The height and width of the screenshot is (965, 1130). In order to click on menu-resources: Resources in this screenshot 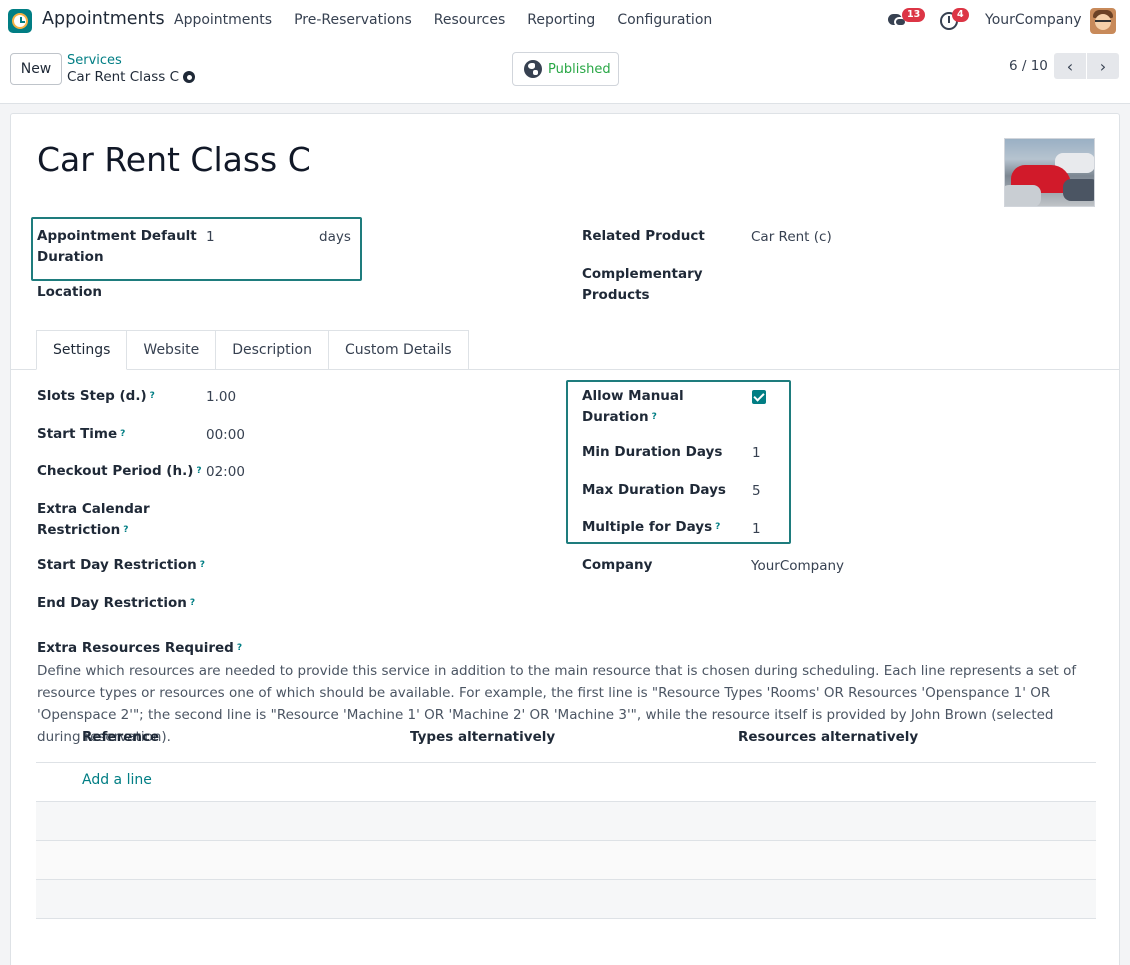, I will do `click(470, 20)`.